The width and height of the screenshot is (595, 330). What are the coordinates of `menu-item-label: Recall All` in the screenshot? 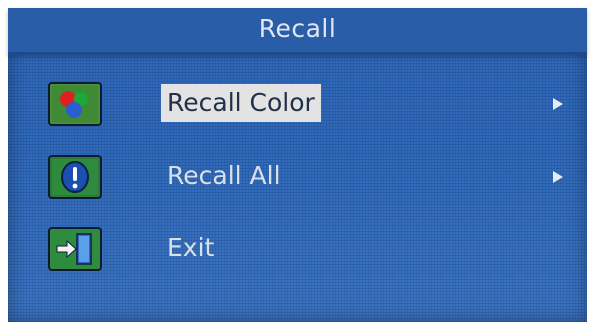 It's located at (224, 175).